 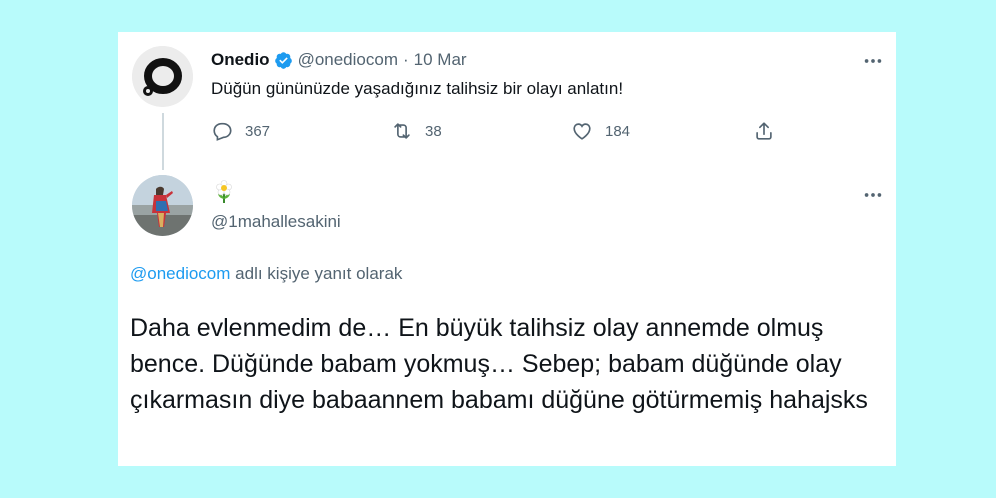 I want to click on flower-emoji-icon, so click(x=224, y=191).